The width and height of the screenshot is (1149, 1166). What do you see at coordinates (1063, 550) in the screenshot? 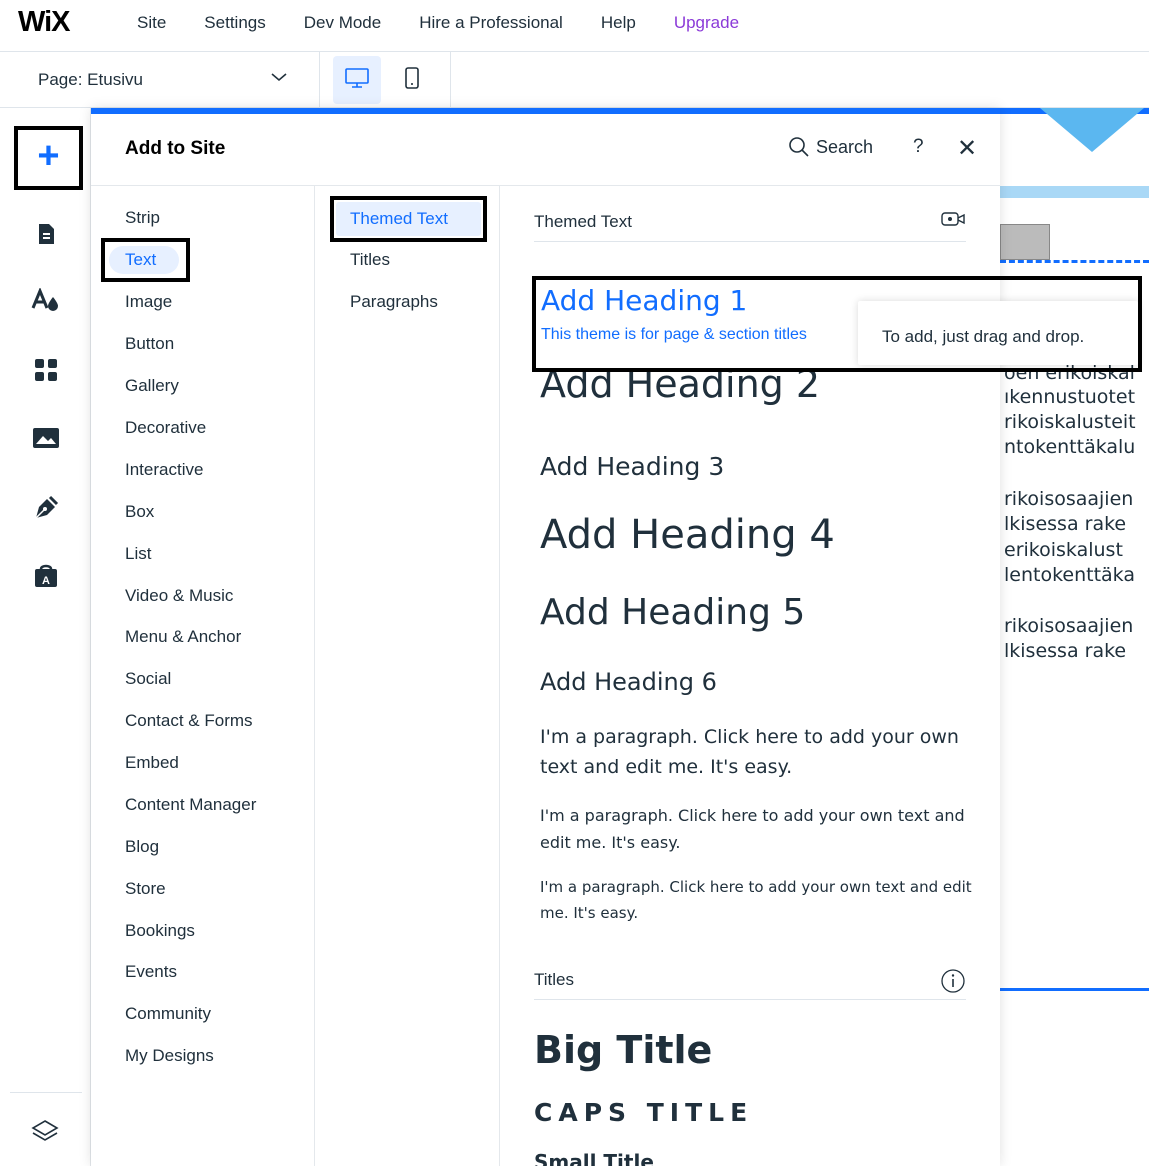
I see `canvas-text-line: erikoiskalust` at bounding box center [1063, 550].